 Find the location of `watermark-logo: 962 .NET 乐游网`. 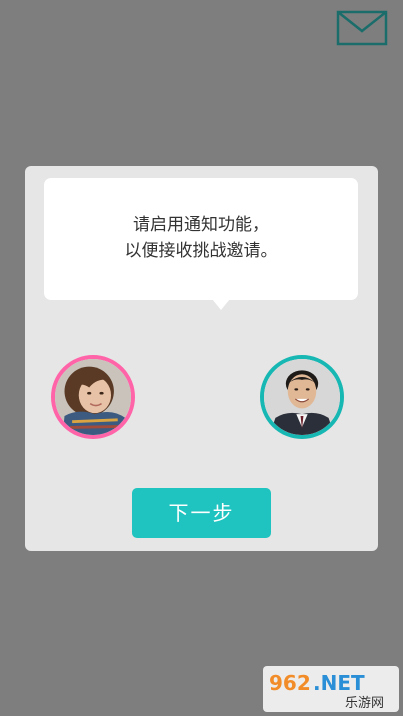

watermark-logo: 962 .NET 乐游网 is located at coordinates (331, 689).